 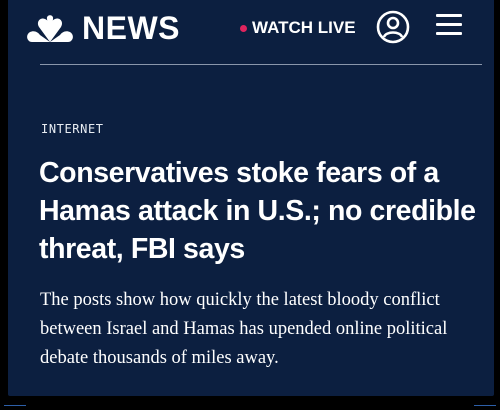 I want to click on header-divider, so click(x=261, y=64).